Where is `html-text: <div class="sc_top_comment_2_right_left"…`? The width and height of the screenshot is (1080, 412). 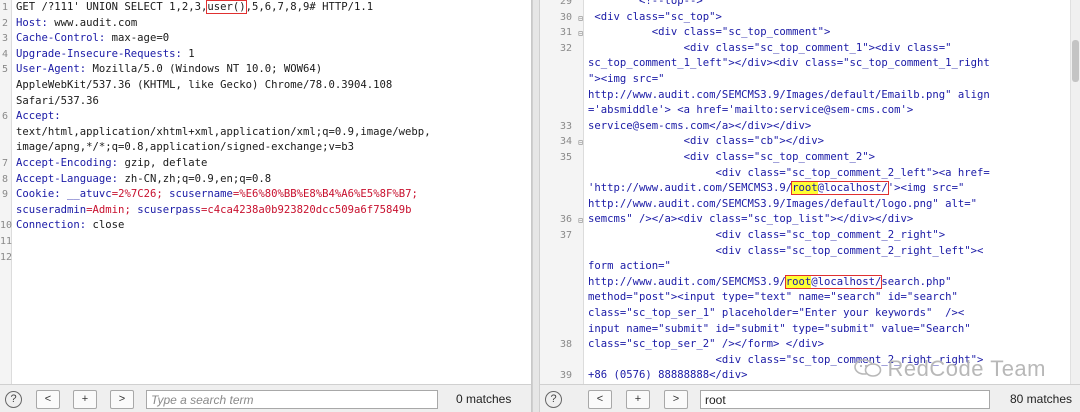 html-text: <div class="sc_top_comment_2_right_left"… is located at coordinates (786, 250).